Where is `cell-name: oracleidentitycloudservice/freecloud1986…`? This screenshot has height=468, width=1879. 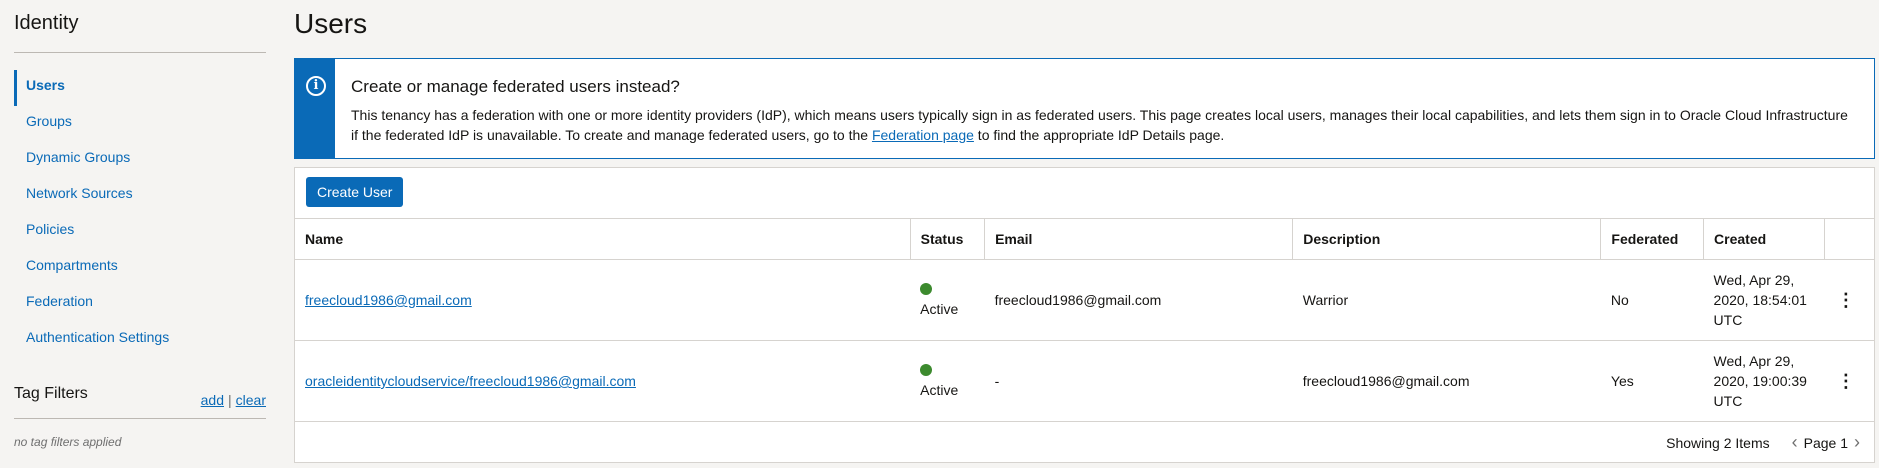
cell-name: oracleidentitycloudservice/freecloud1986… is located at coordinates (603, 381).